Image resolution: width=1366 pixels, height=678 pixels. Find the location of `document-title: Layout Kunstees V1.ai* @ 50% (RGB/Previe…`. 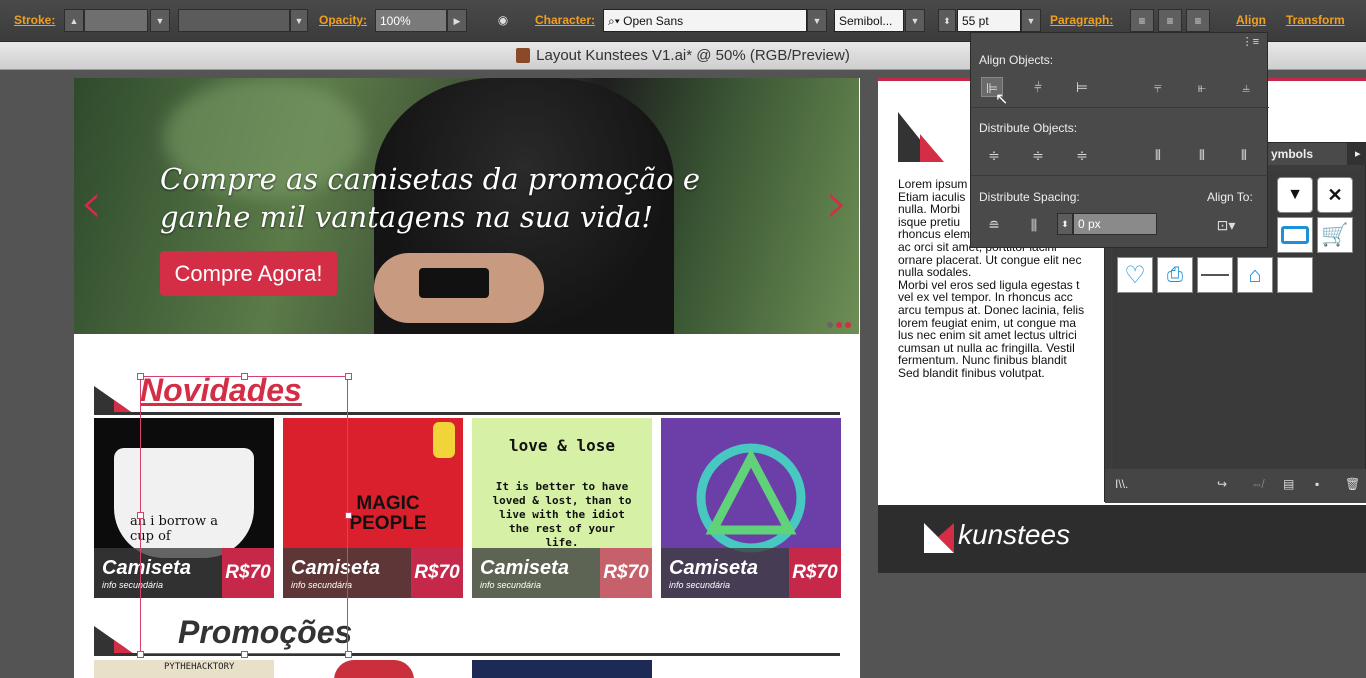

document-title: Layout Kunstees V1.ai* @ 50% (RGB/Previe… is located at coordinates (693, 55).